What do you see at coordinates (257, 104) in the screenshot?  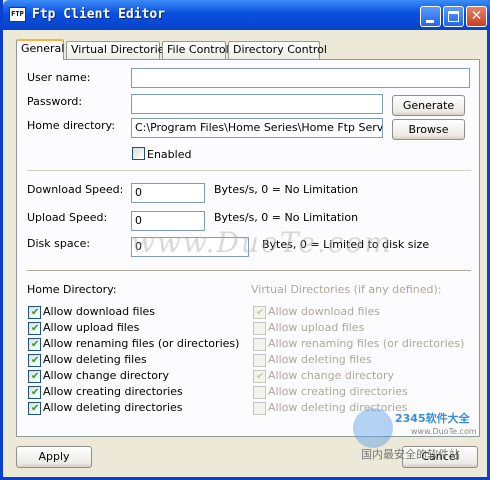 I see `password-field` at bounding box center [257, 104].